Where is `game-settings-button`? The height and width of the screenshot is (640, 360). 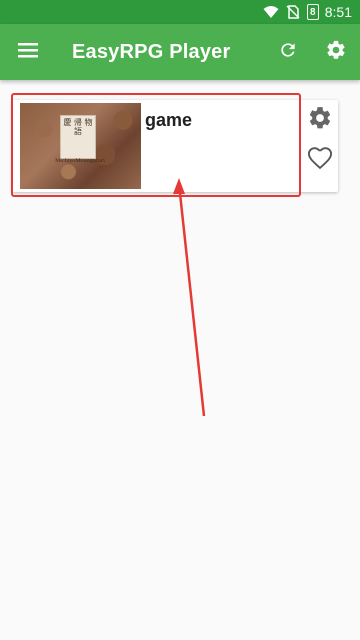 game-settings-button is located at coordinates (320, 120).